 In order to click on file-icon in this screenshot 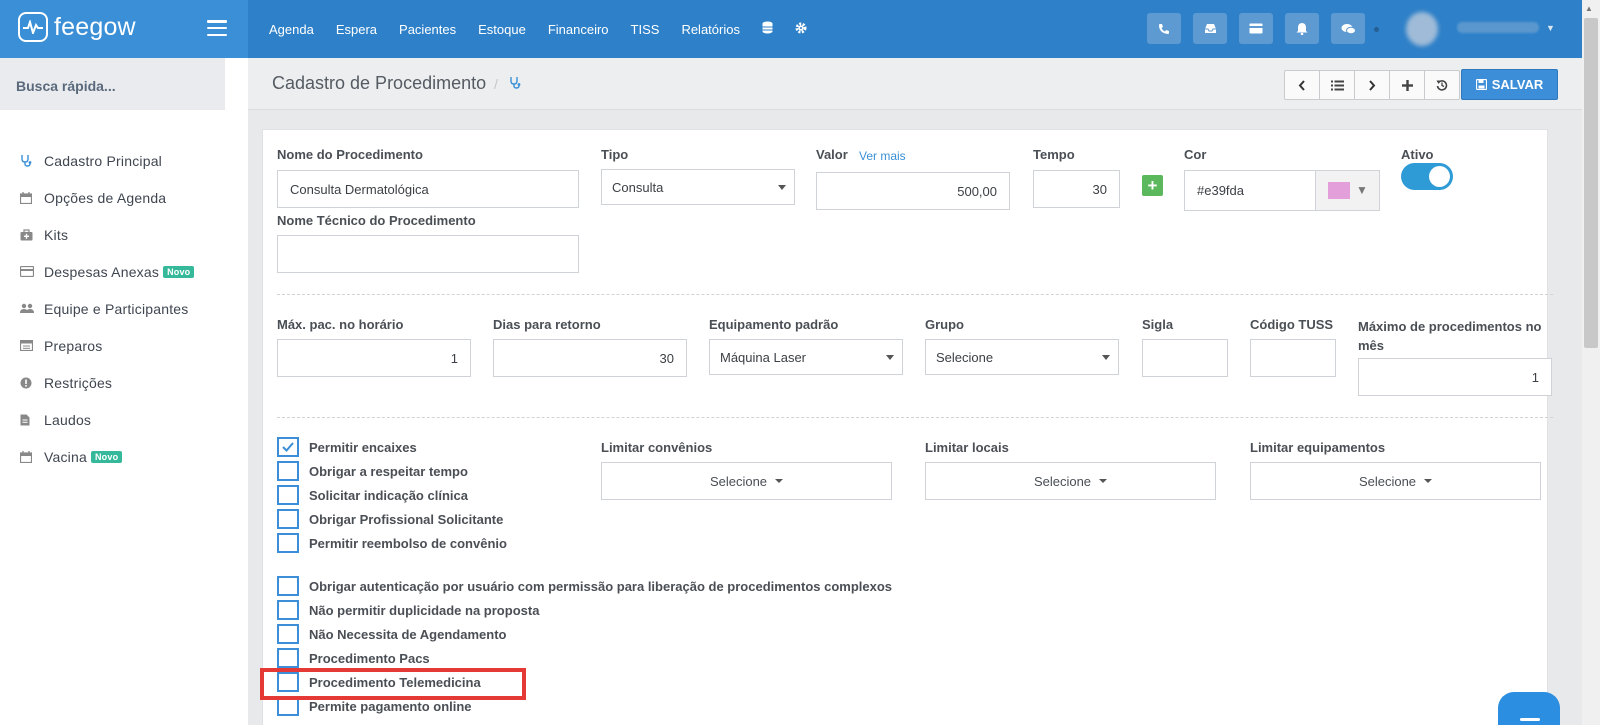, I will do `click(32, 420)`.